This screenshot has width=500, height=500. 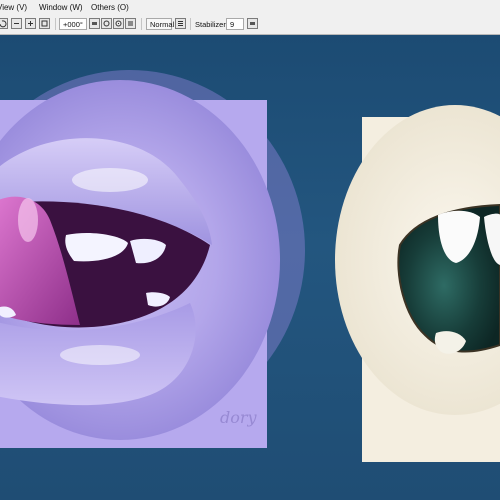 I want to click on rotate-ccw-icon, so click(x=106, y=23).